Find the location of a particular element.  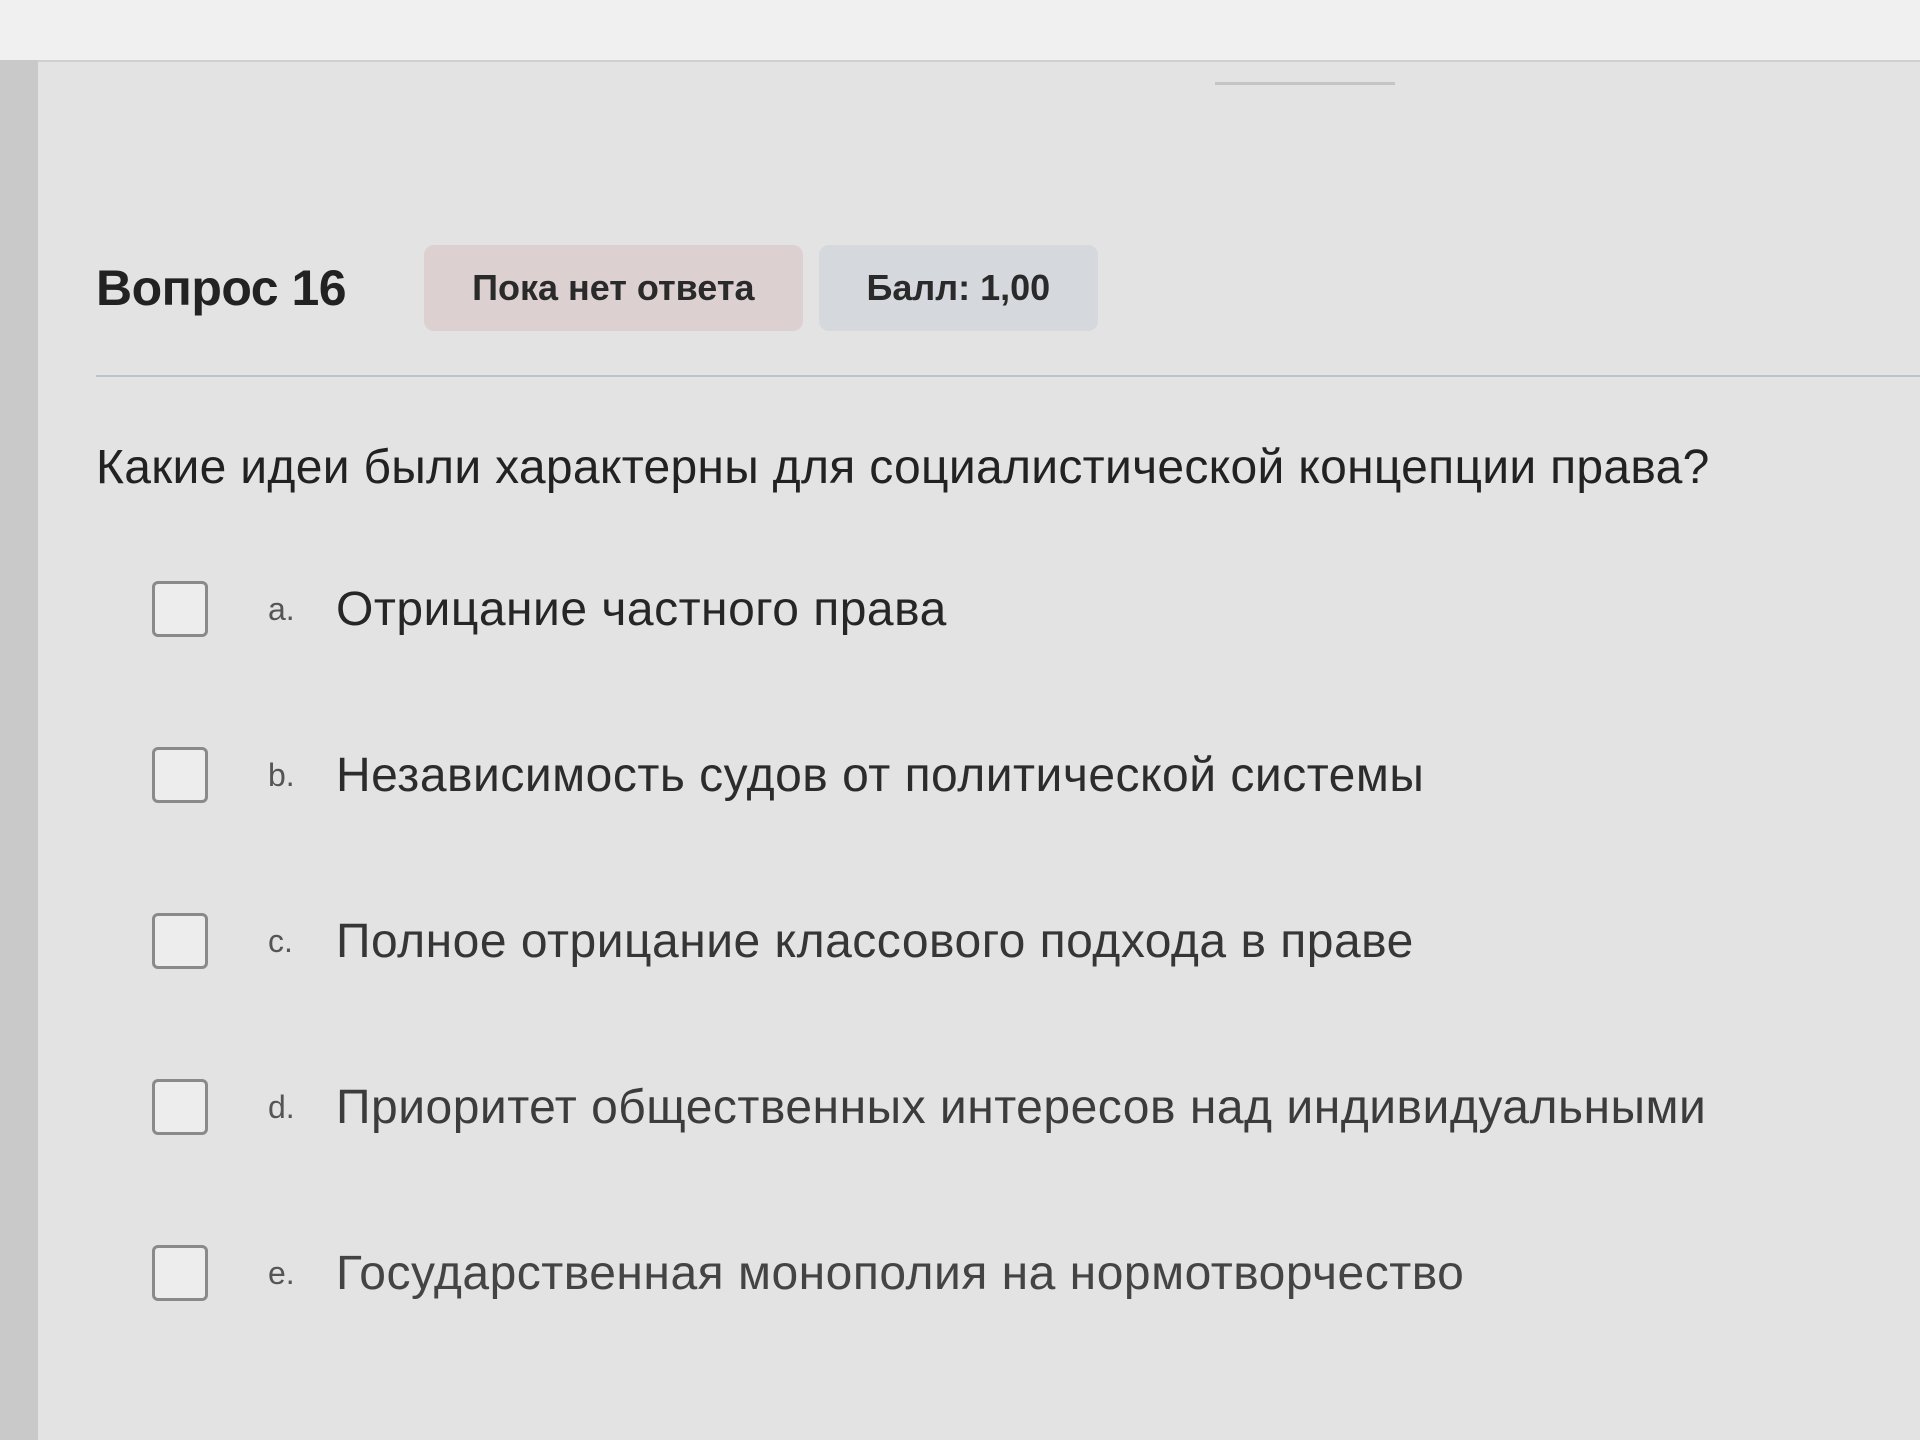

question-number: Вопрос 16 is located at coordinates (221, 288).